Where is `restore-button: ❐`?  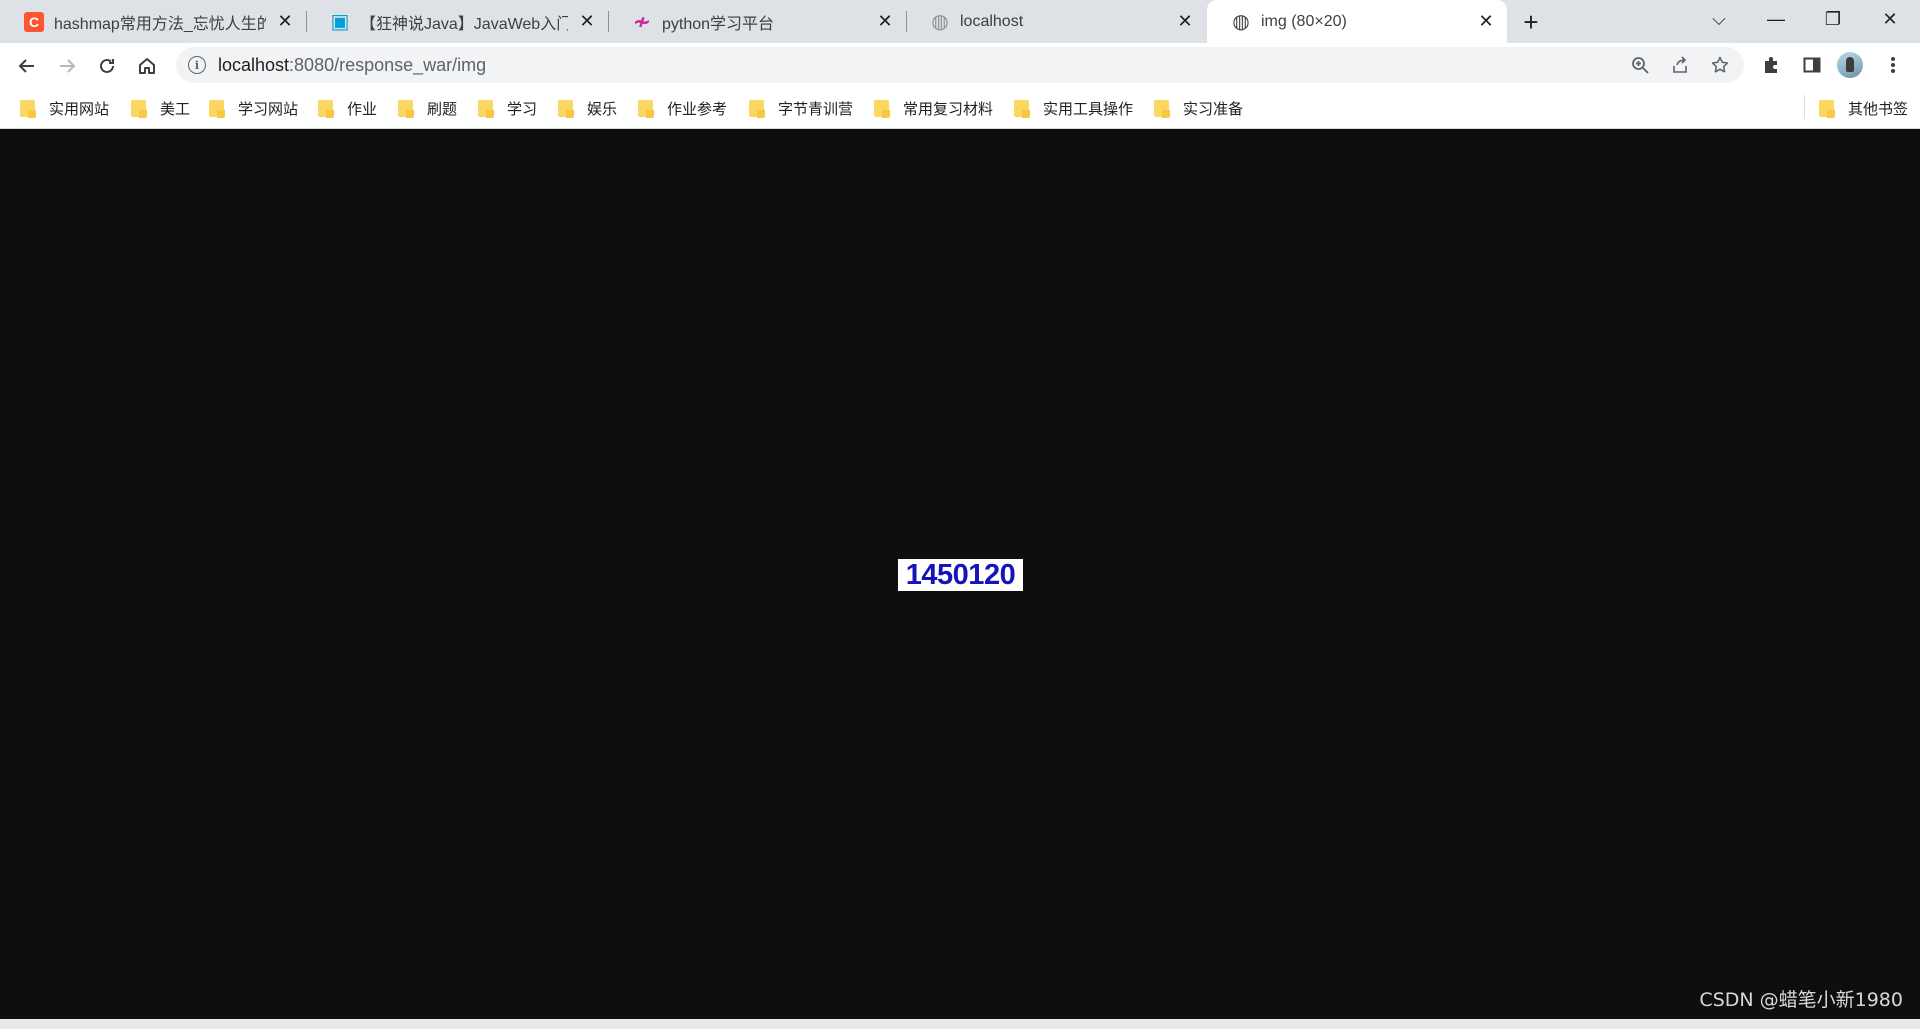
restore-button: ❐ is located at coordinates (1833, 19).